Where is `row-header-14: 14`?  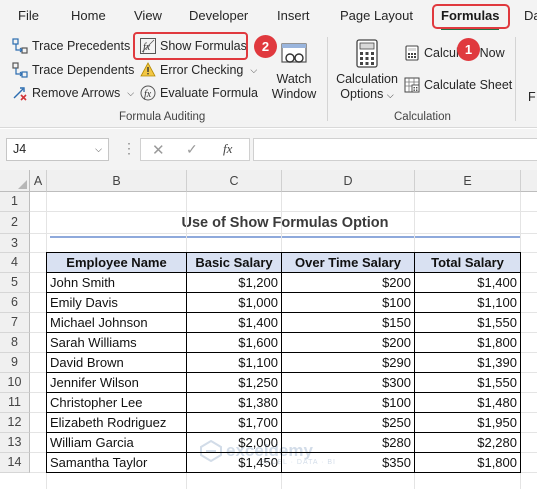
row-header-14: 14 is located at coordinates (15, 463).